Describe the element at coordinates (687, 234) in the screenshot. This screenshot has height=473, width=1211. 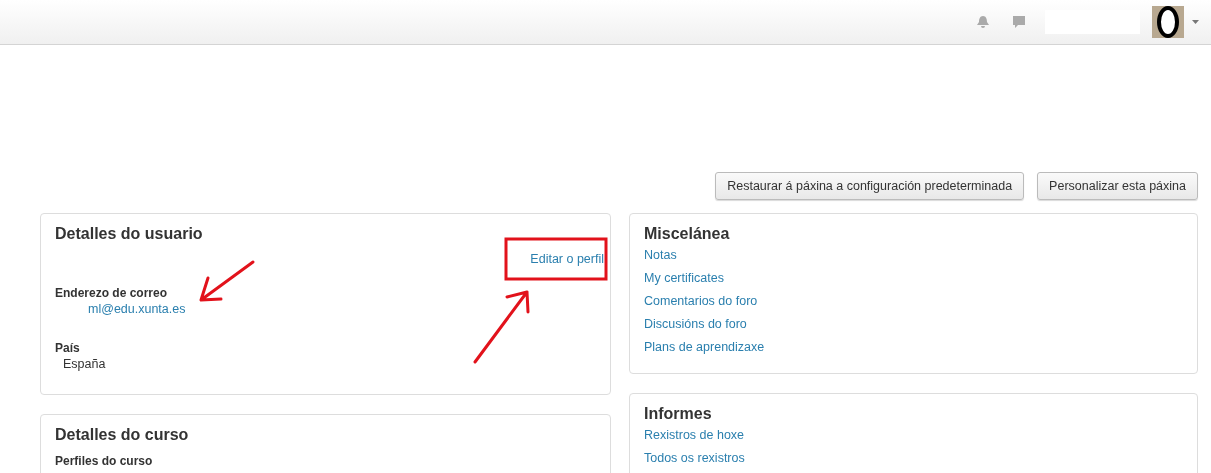
I see `card-title: Miscelánea` at that location.